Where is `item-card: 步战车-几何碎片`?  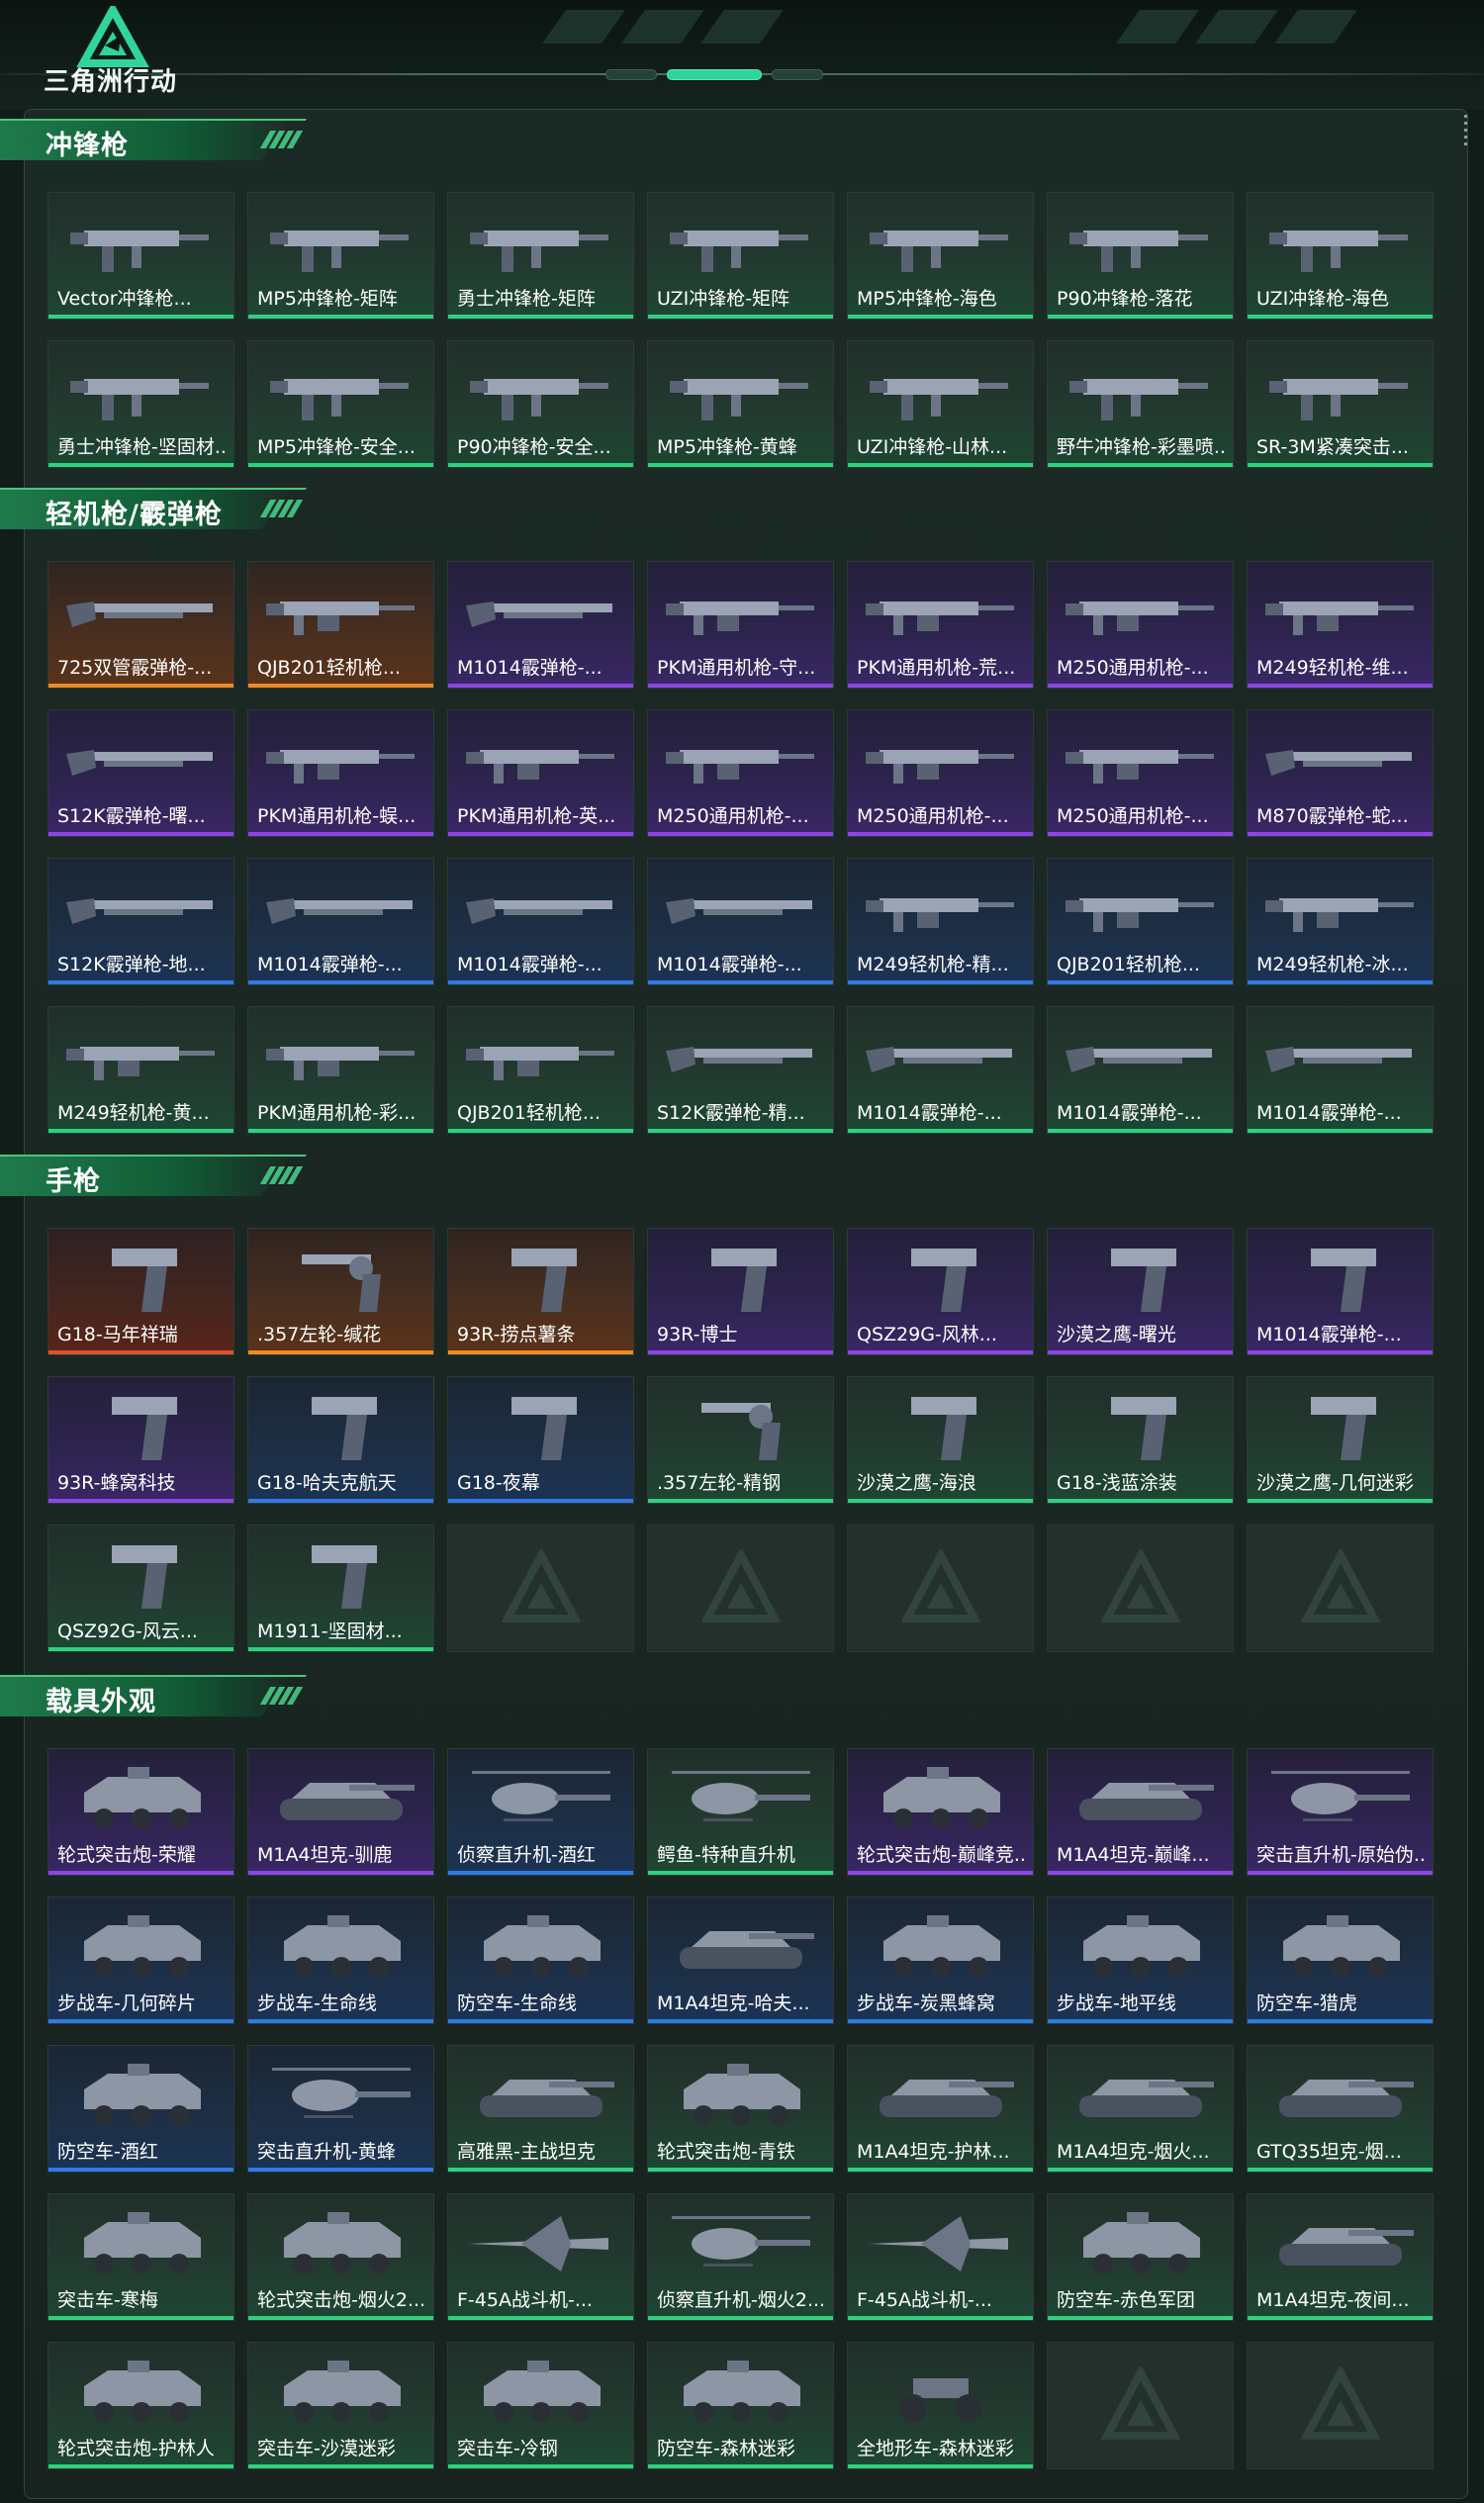
item-card: 步战车-几何碎片 is located at coordinates (140, 1960).